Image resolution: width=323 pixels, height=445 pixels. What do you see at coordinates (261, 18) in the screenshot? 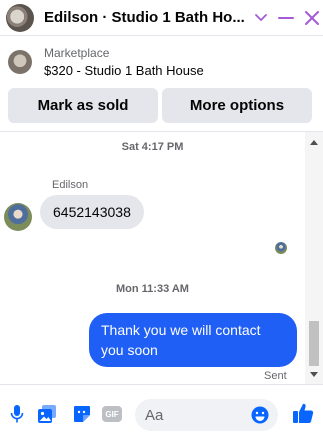
I see `chevron-down-icon` at bounding box center [261, 18].